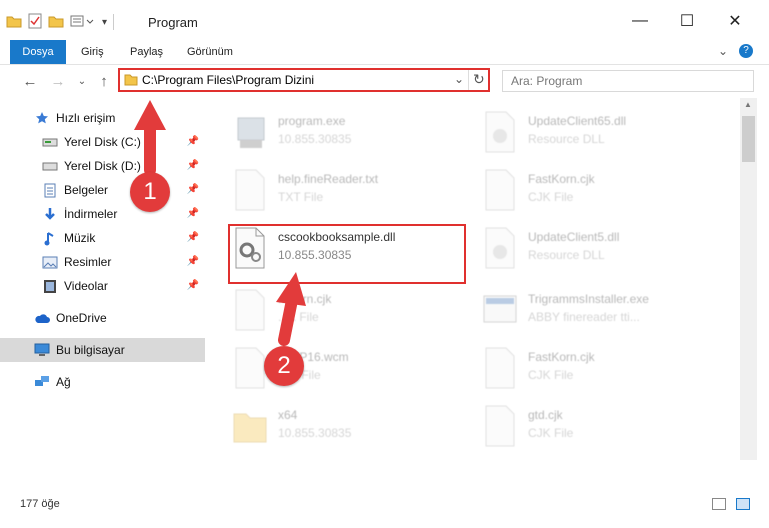  Describe the element at coordinates (220, 223) in the screenshot. I see `annotation-arrows` at that location.